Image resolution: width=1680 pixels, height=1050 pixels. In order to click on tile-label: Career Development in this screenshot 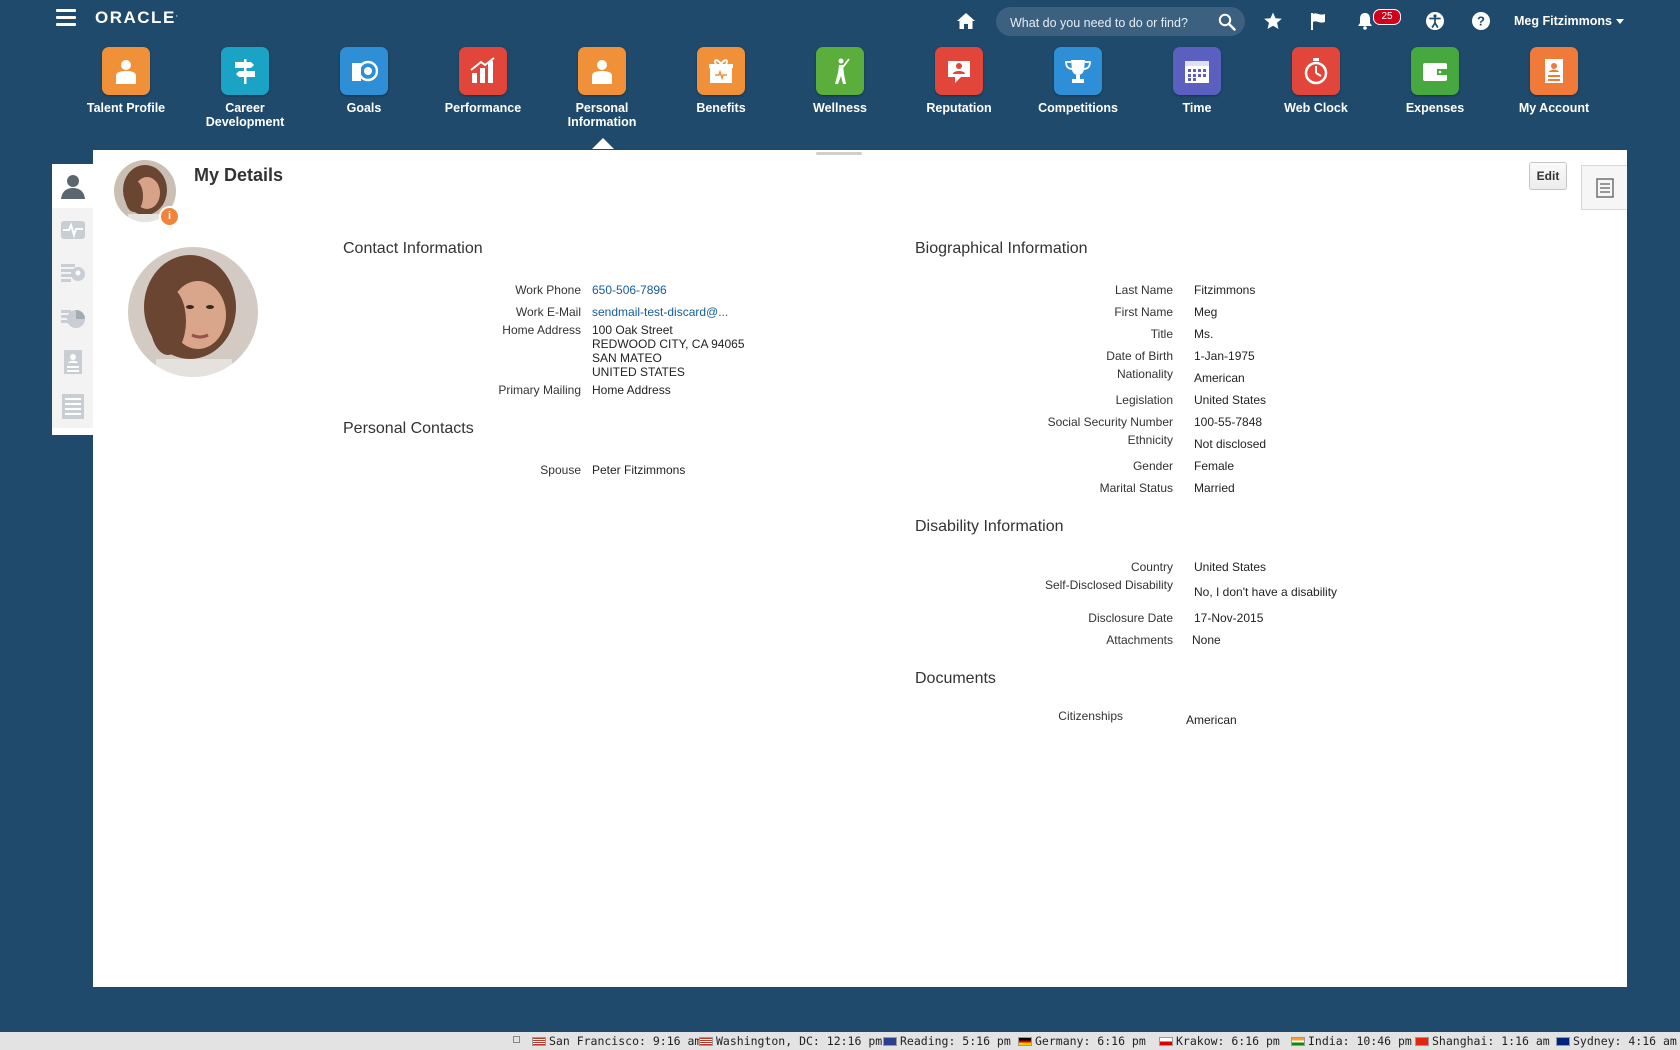, I will do `click(245, 115)`.